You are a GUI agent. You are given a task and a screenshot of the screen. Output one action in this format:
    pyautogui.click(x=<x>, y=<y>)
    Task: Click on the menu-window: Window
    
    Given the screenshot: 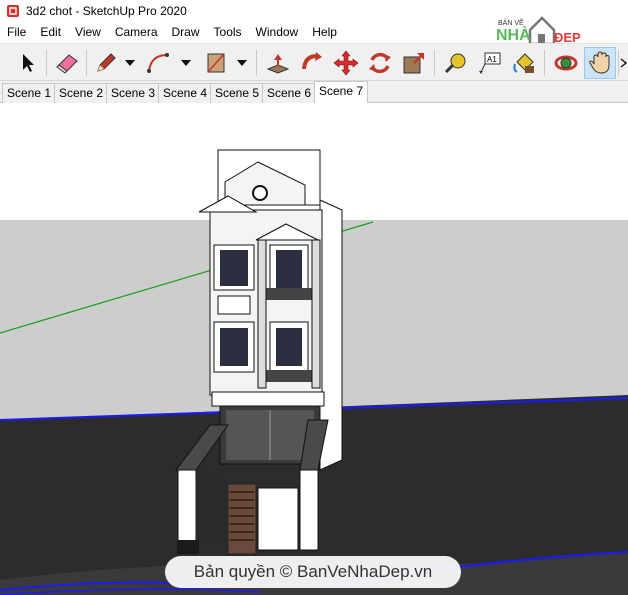 What is the action you would take?
    pyautogui.click(x=277, y=32)
    